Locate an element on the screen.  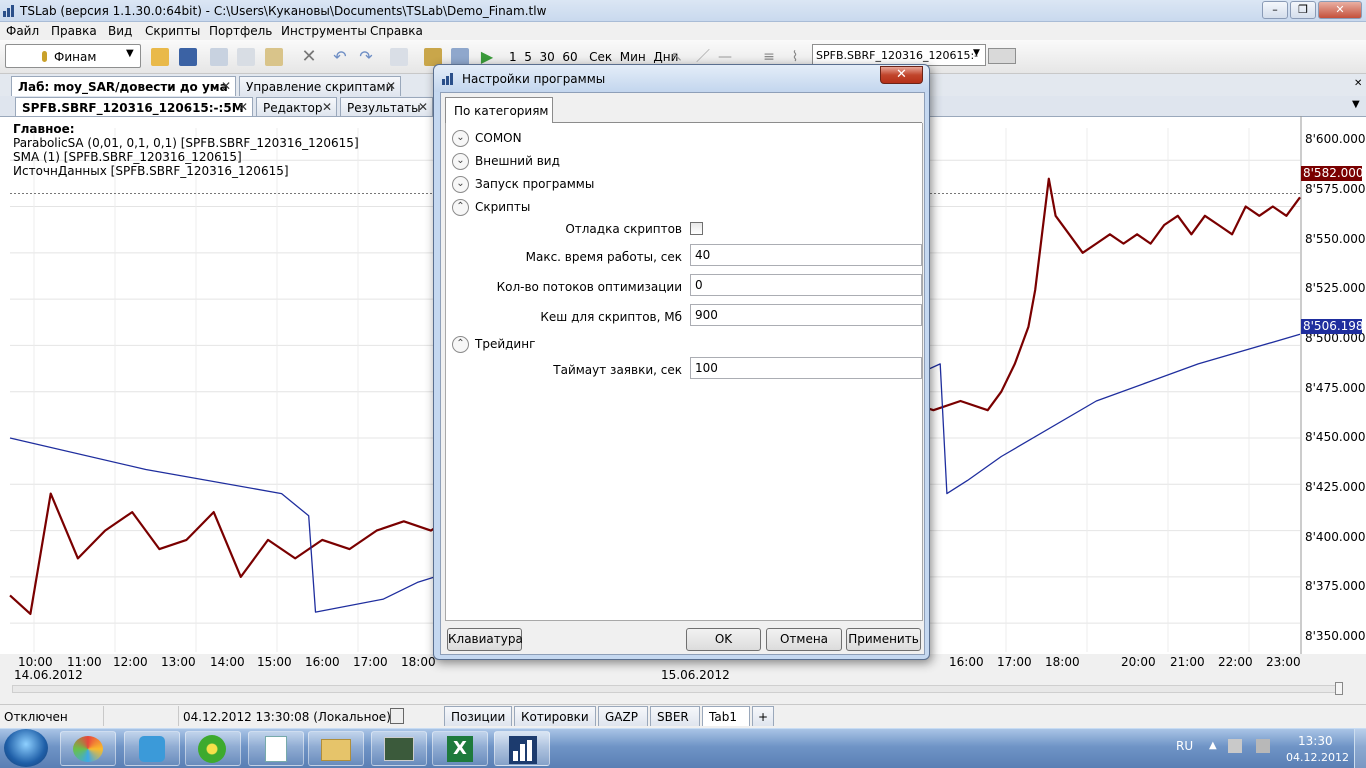
taskbar-app-explorer is located at coordinates (336, 748).